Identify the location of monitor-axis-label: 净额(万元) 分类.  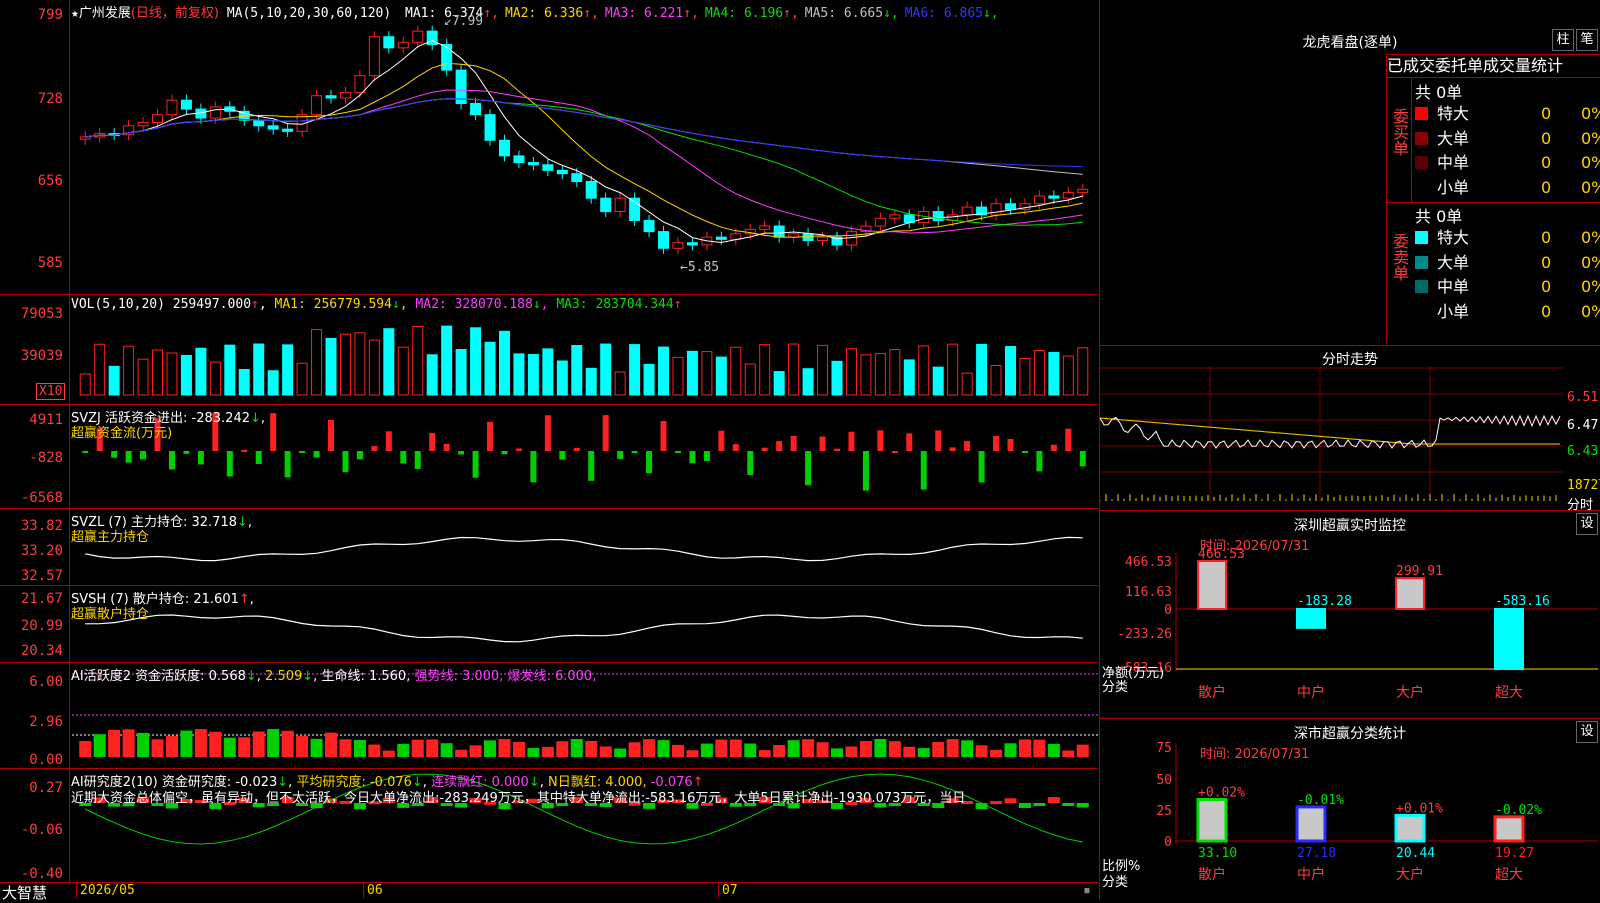
(1133, 680).